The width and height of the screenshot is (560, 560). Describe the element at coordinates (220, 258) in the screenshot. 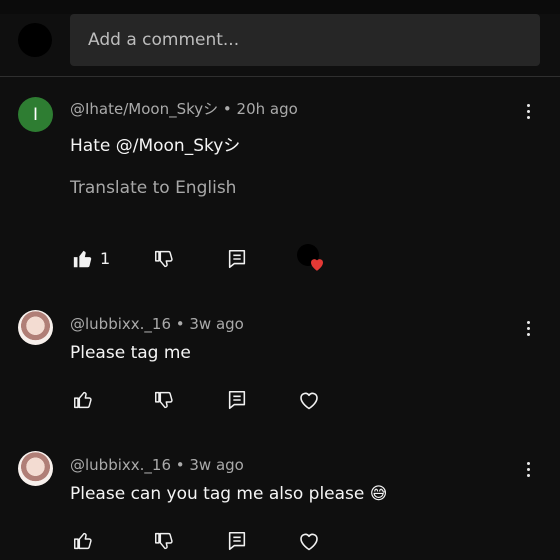

I see `comment-actions: 1` at that location.